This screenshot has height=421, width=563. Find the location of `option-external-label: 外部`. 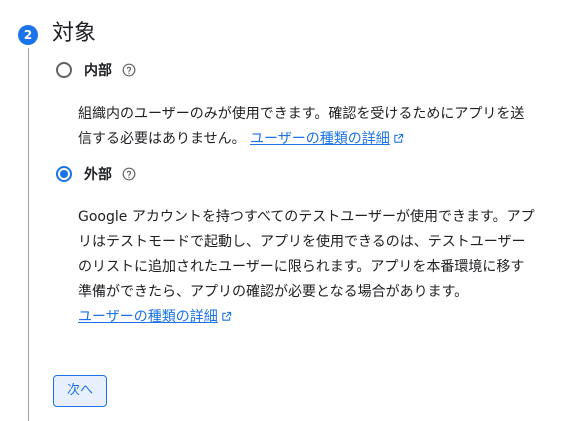

option-external-label: 外部 is located at coordinates (98, 175).